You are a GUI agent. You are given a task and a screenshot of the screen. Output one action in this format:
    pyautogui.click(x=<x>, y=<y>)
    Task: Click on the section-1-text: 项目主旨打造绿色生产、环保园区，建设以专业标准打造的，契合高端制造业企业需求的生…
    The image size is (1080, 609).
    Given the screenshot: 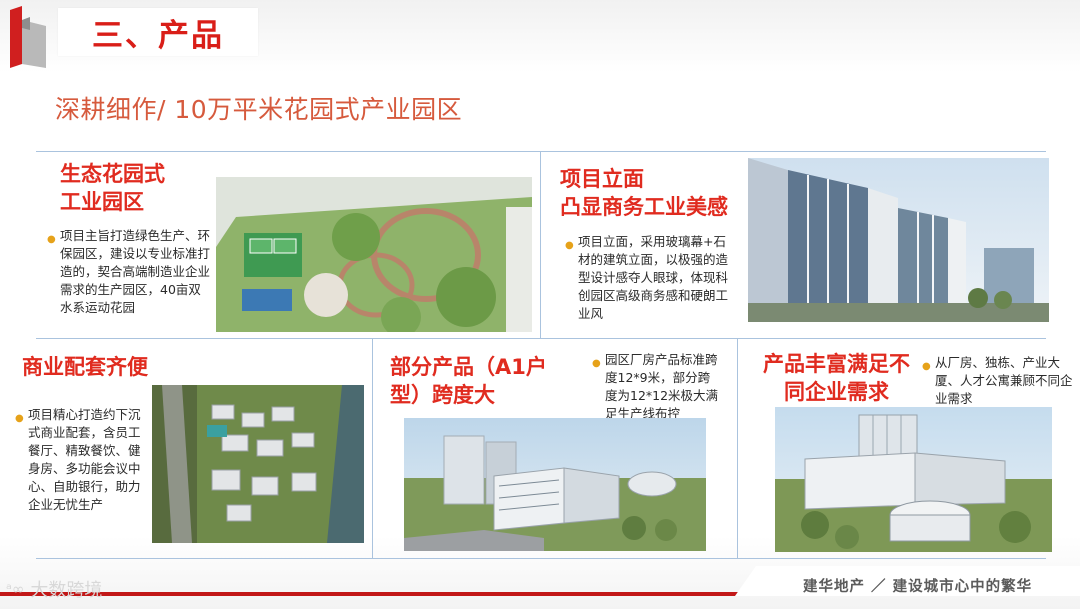 What is the action you would take?
    pyautogui.click(x=135, y=271)
    